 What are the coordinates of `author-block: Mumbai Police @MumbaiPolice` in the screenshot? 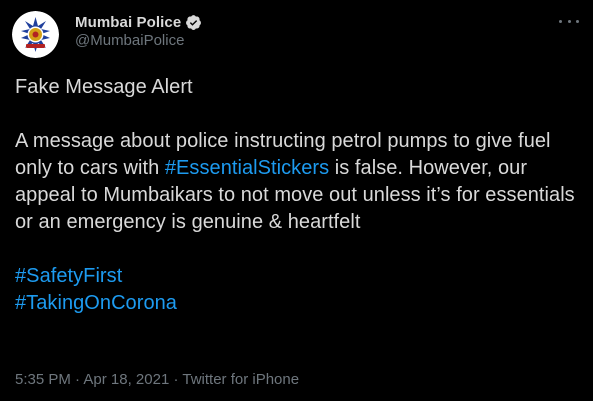 It's located at (138, 30).